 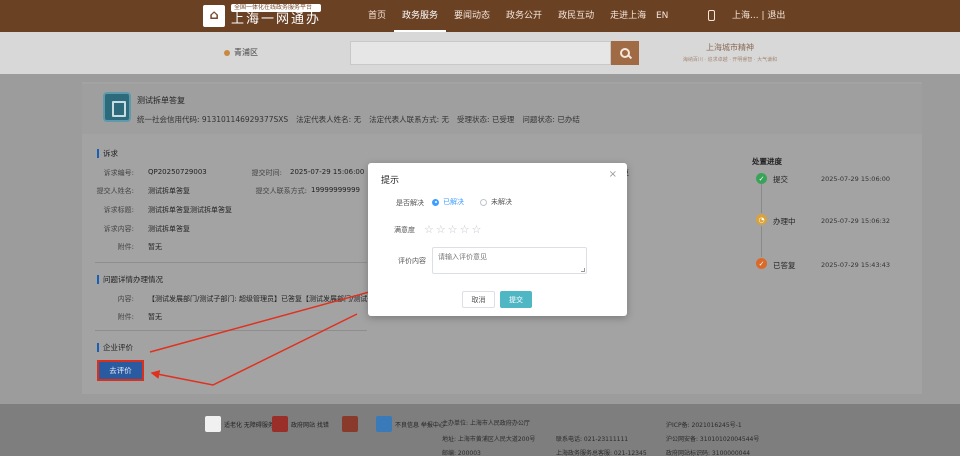 I want to click on logo-emblem-icon: ⌂, so click(x=214, y=15).